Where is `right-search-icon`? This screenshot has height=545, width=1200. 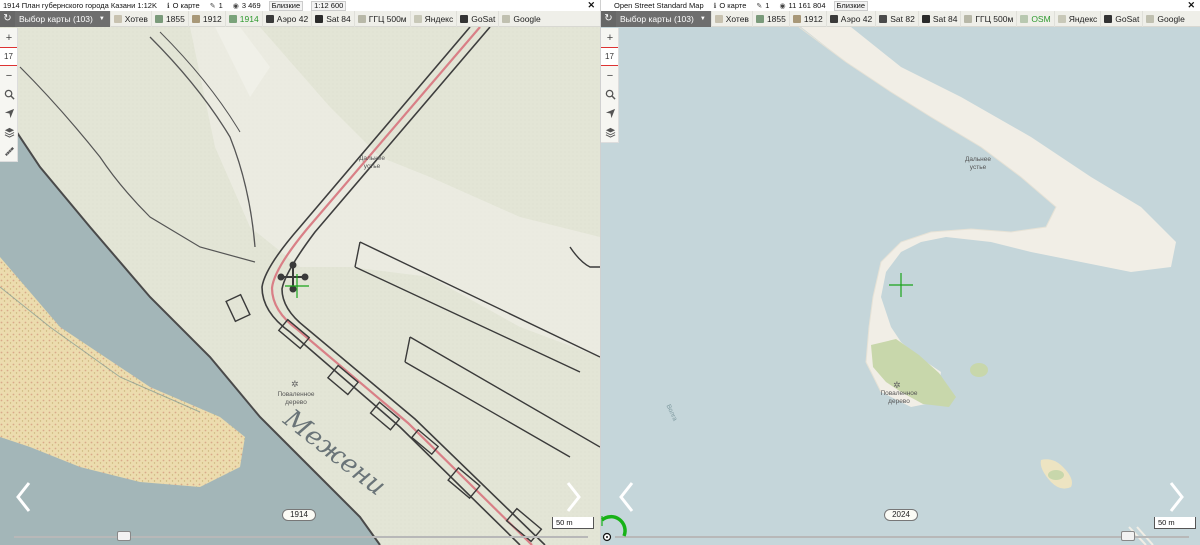 right-search-icon is located at coordinates (610, 94).